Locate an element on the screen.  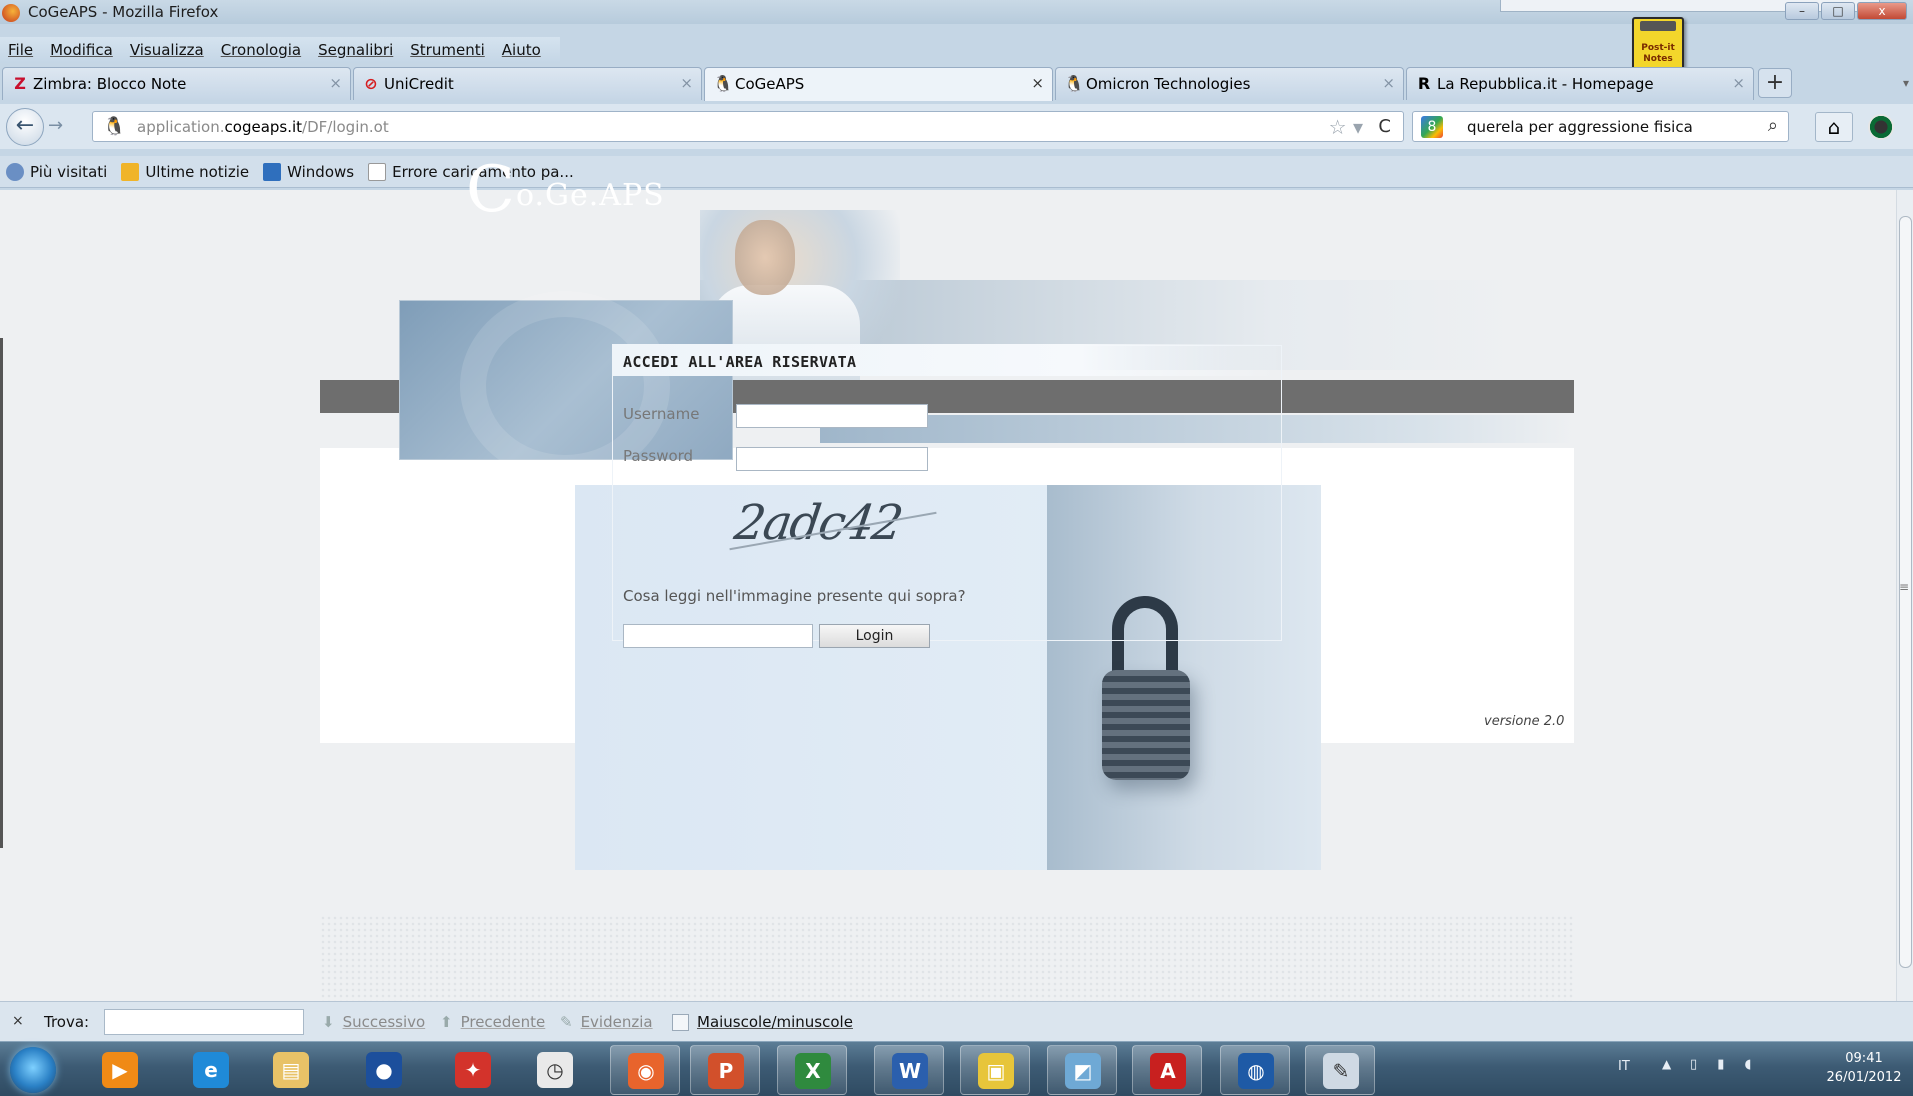
tab-label: UniCredit is located at coordinates (419, 84).